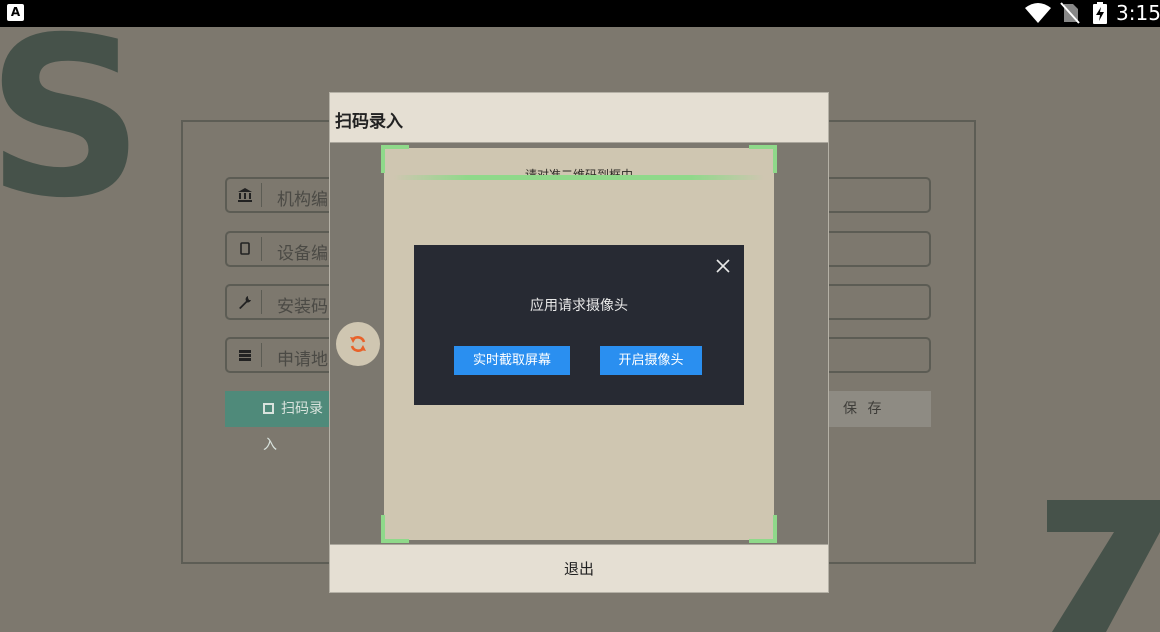 The image size is (1160, 632). I want to click on qrcode-icon, so click(268, 408).